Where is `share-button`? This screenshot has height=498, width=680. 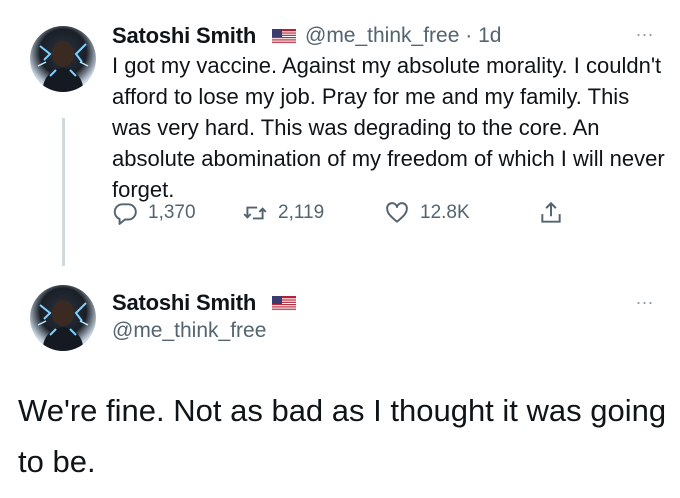 share-button is located at coordinates (551, 213).